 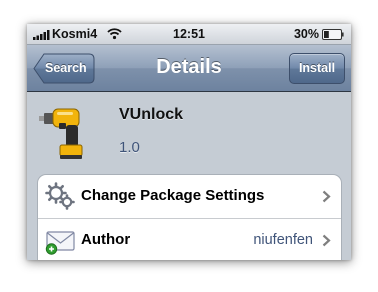 I want to click on status-bar: Kosmi4 12:51 30%, so click(x=189, y=34).